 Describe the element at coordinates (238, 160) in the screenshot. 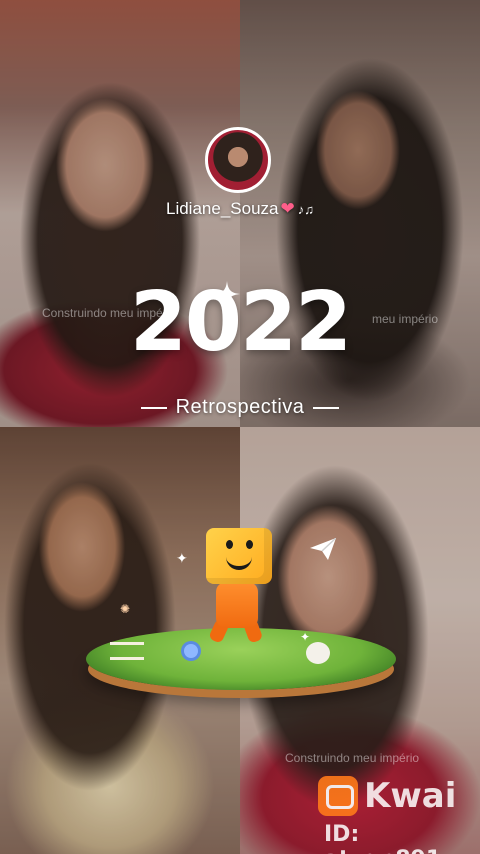

I see `avatar` at that location.